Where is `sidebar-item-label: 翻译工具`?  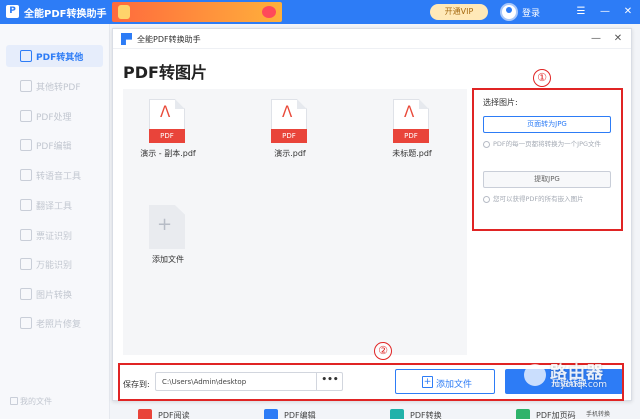 sidebar-item-label: 翻译工具 is located at coordinates (54, 207).